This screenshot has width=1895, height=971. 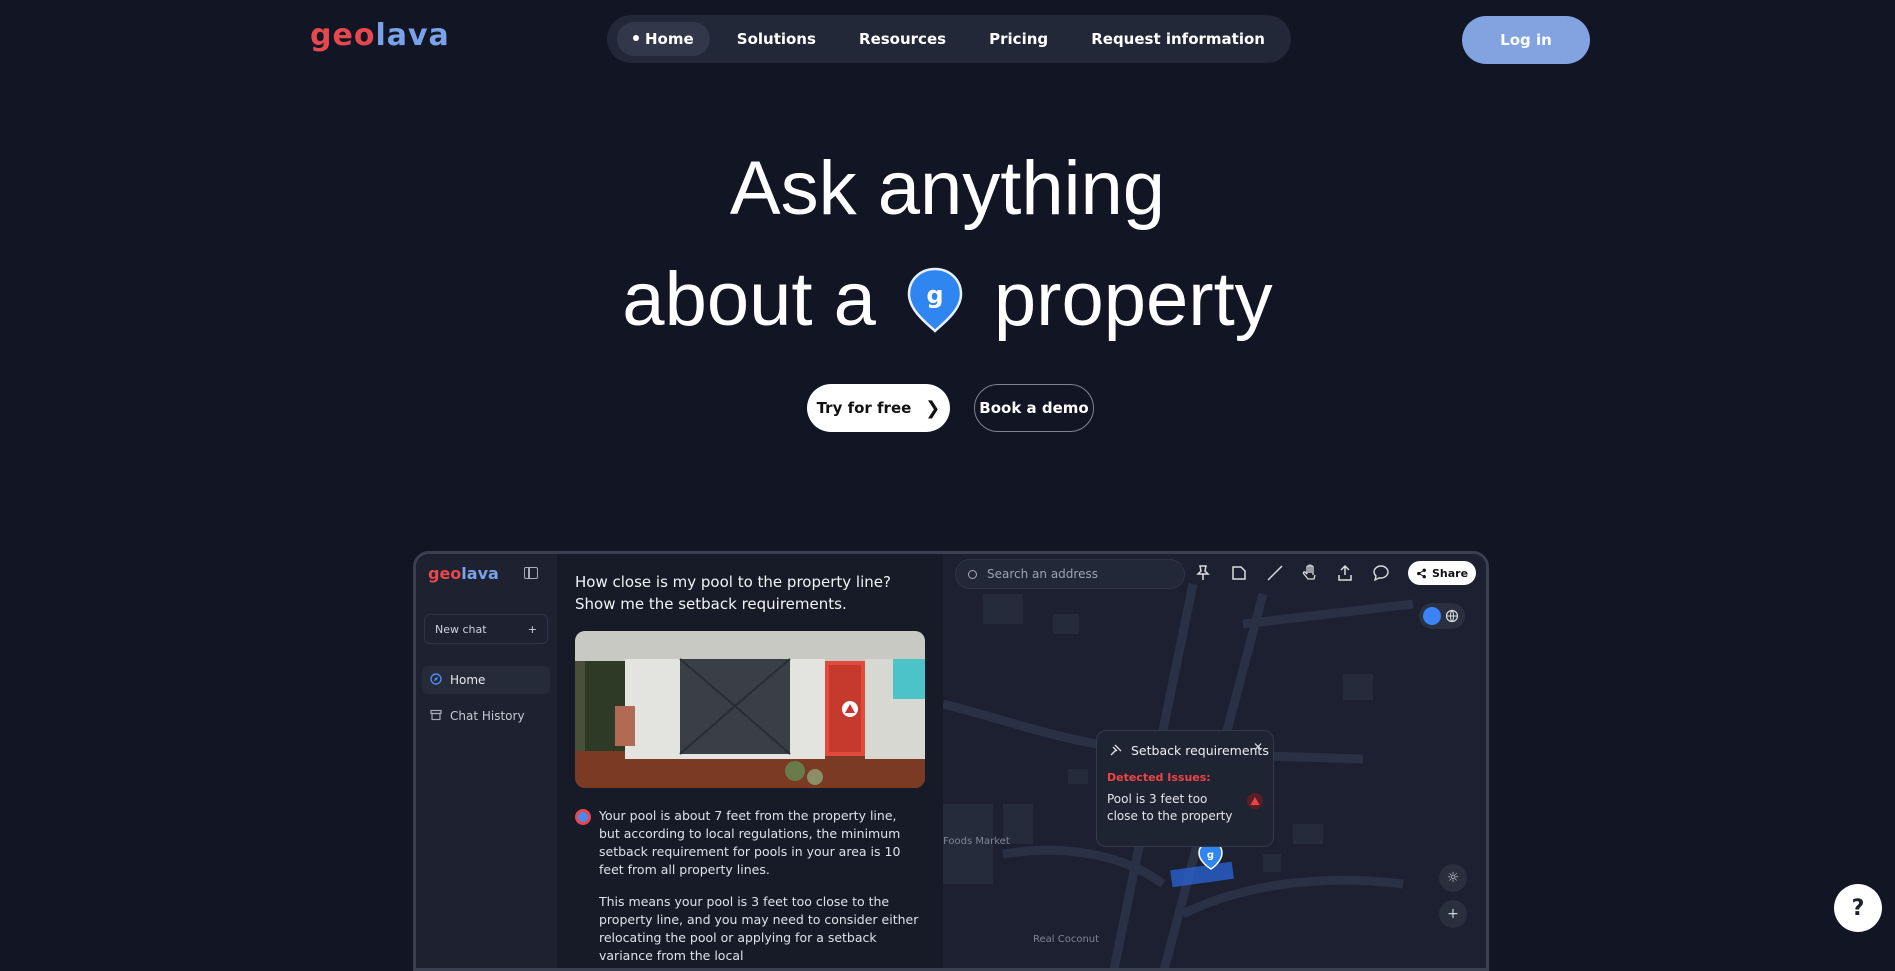 I want to click on map-view-icon, so click(x=1432, y=616).